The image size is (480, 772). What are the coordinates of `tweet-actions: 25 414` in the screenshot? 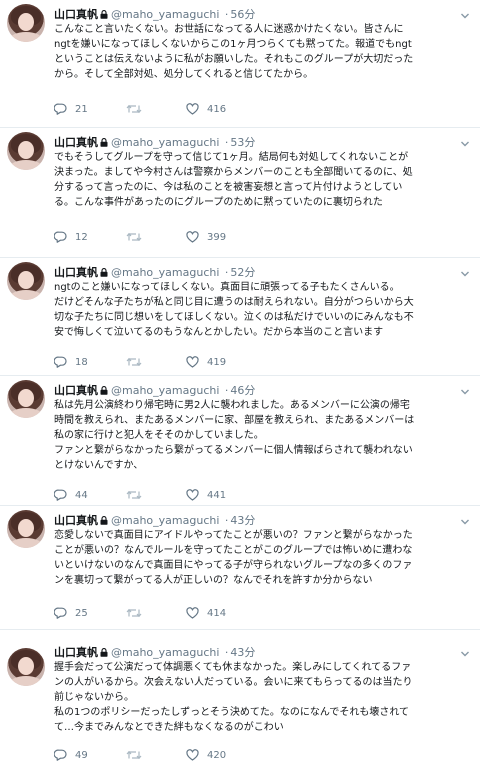 It's located at (184, 613).